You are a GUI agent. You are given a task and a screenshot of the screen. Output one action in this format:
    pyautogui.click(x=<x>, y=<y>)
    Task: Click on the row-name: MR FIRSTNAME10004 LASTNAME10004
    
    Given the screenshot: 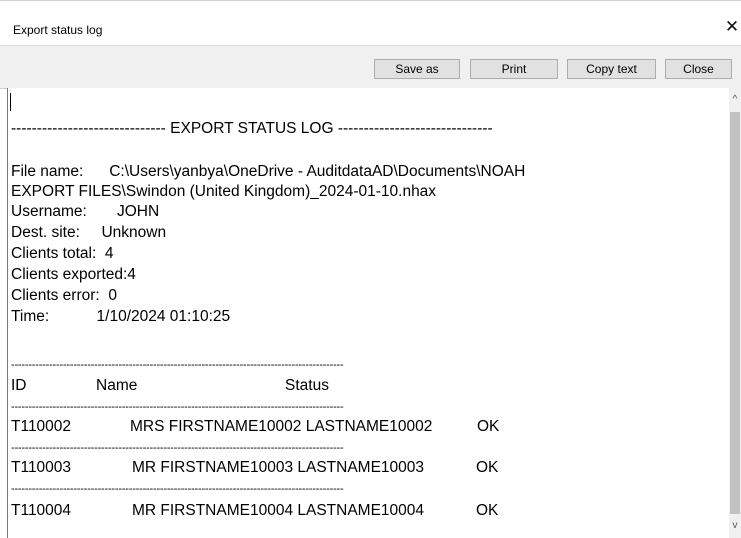 What is the action you would take?
    pyautogui.click(x=278, y=510)
    